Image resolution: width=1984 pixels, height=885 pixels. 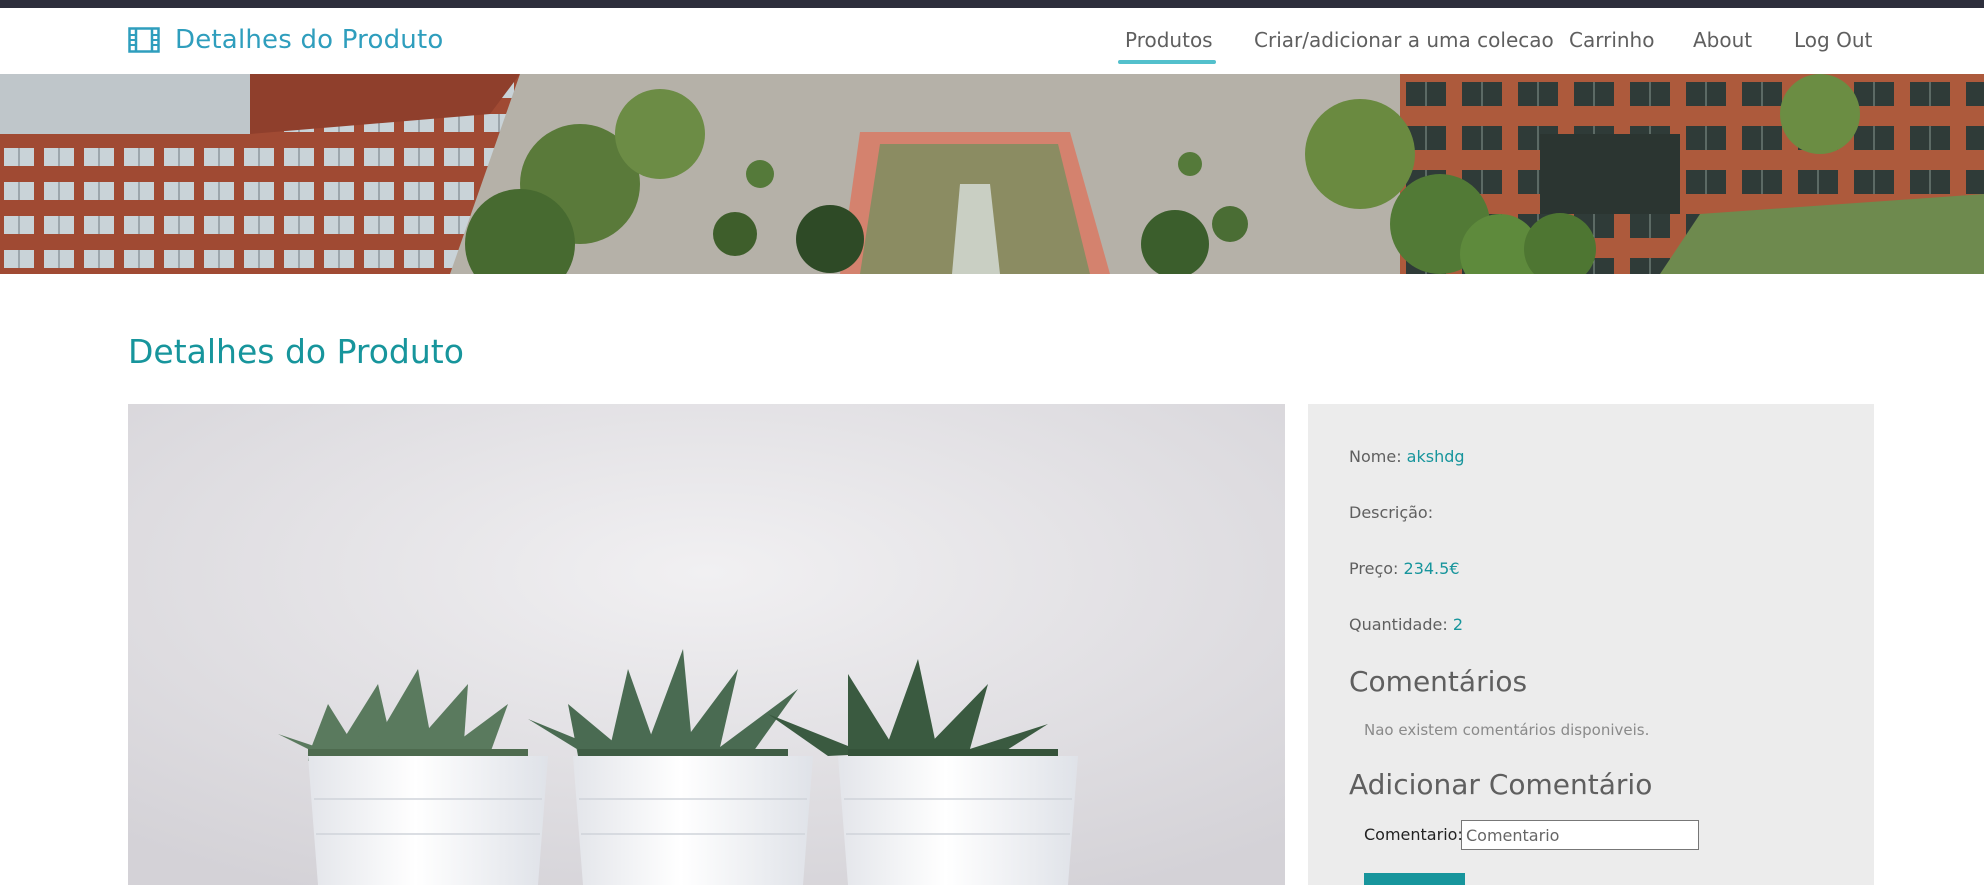 I want to click on price-value: 234.5€, so click(x=1431, y=568).